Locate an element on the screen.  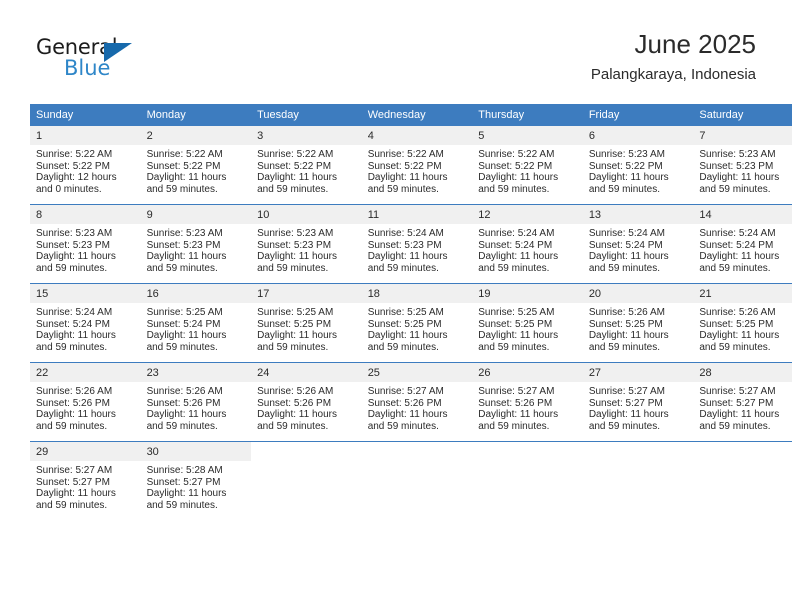
day-number: 29 is located at coordinates (85, 451).